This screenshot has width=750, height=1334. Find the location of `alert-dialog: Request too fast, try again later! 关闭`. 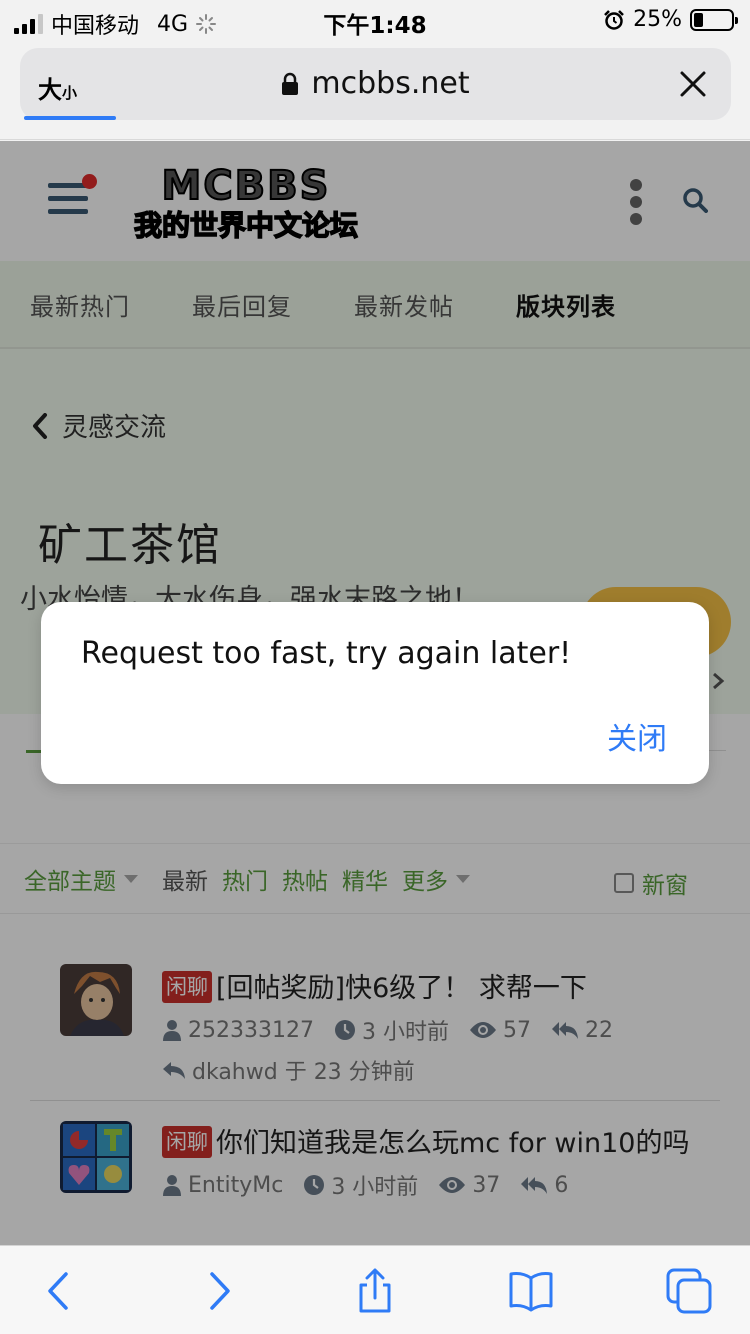

alert-dialog: Request too fast, try again later! 关闭 is located at coordinates (375, 693).